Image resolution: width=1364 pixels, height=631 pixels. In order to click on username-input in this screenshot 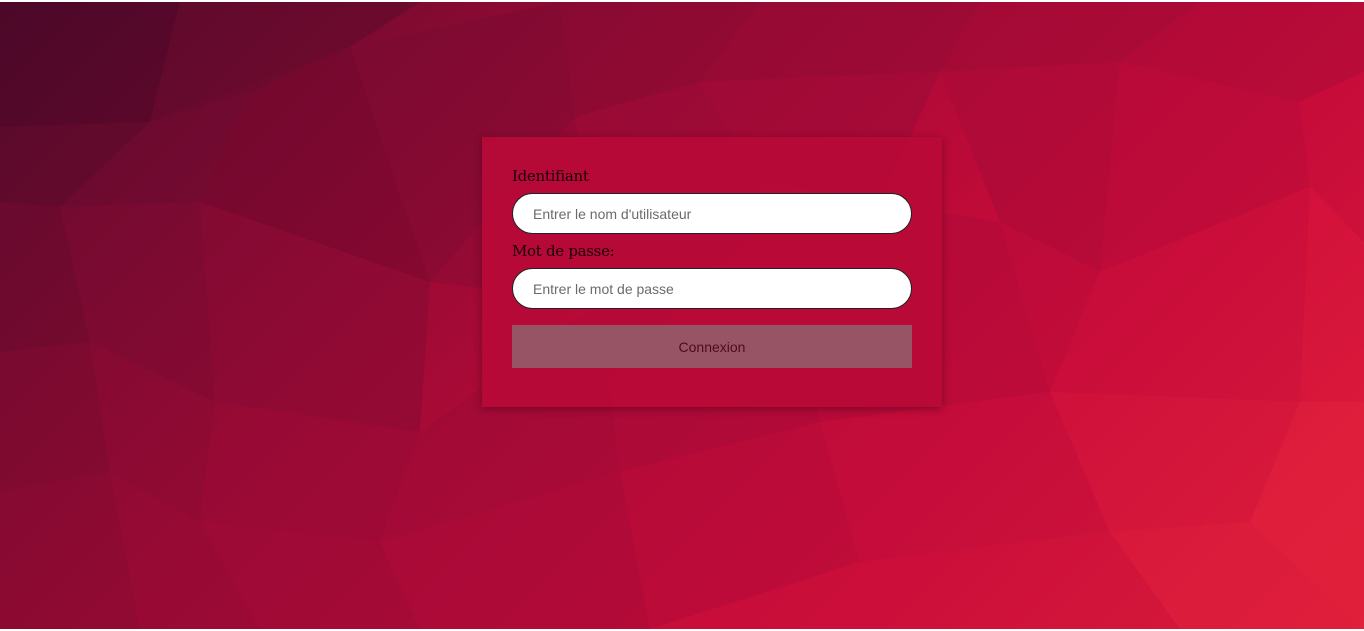, I will do `click(712, 213)`.